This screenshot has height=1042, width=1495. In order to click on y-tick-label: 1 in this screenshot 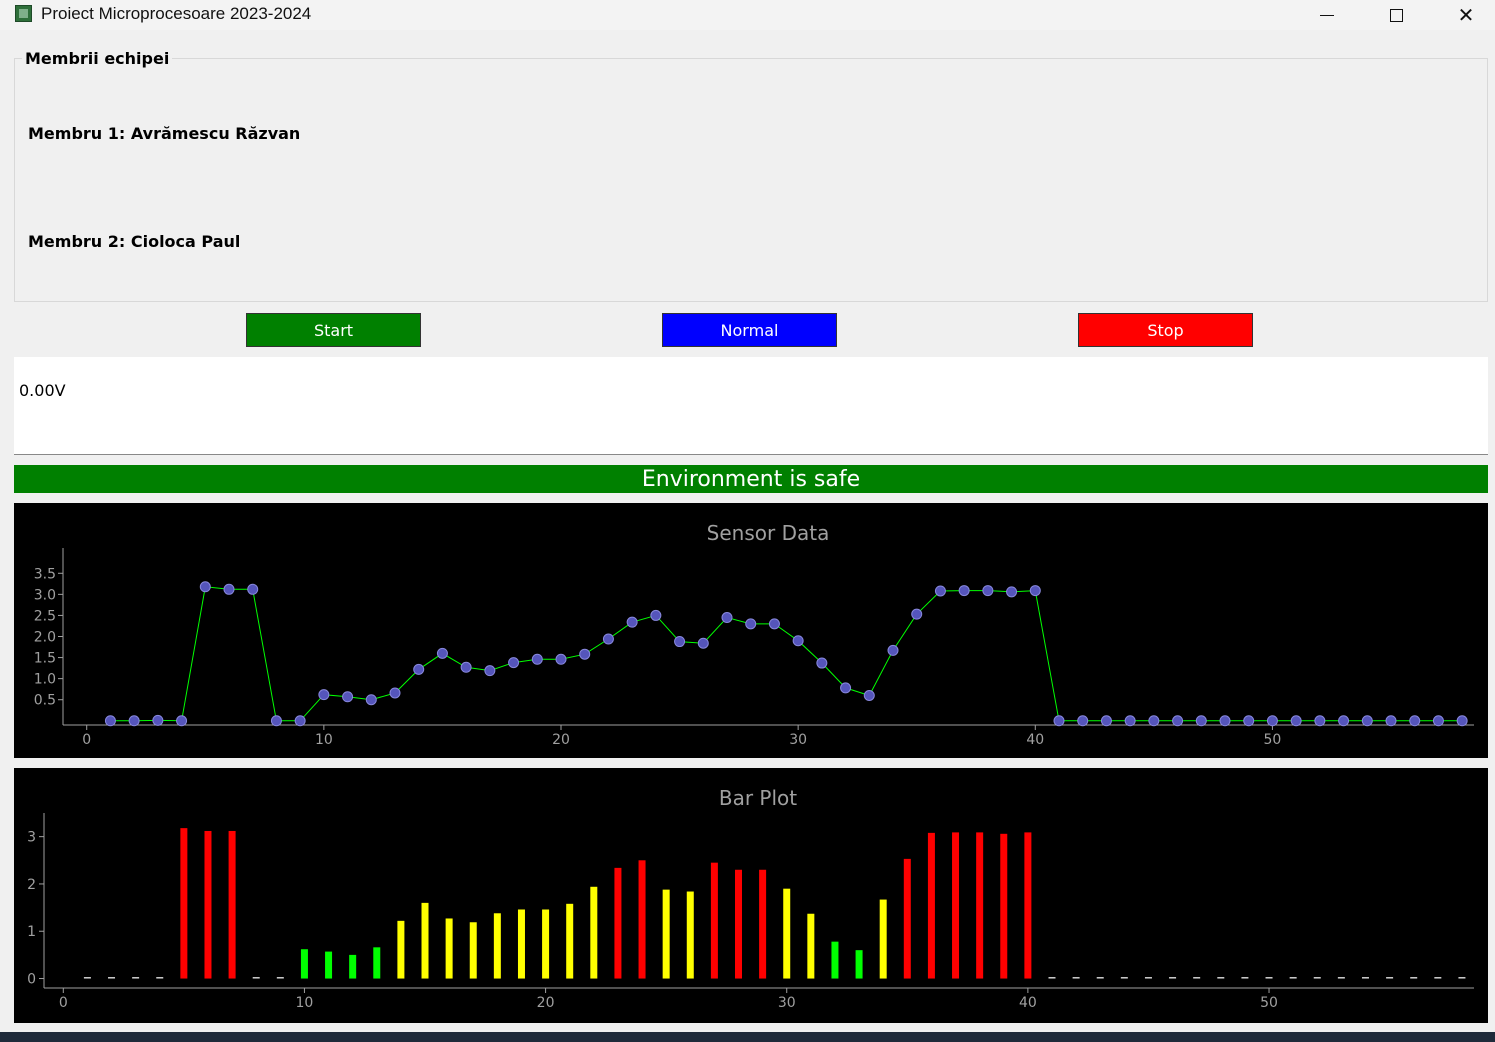, I will do `click(31, 932)`.